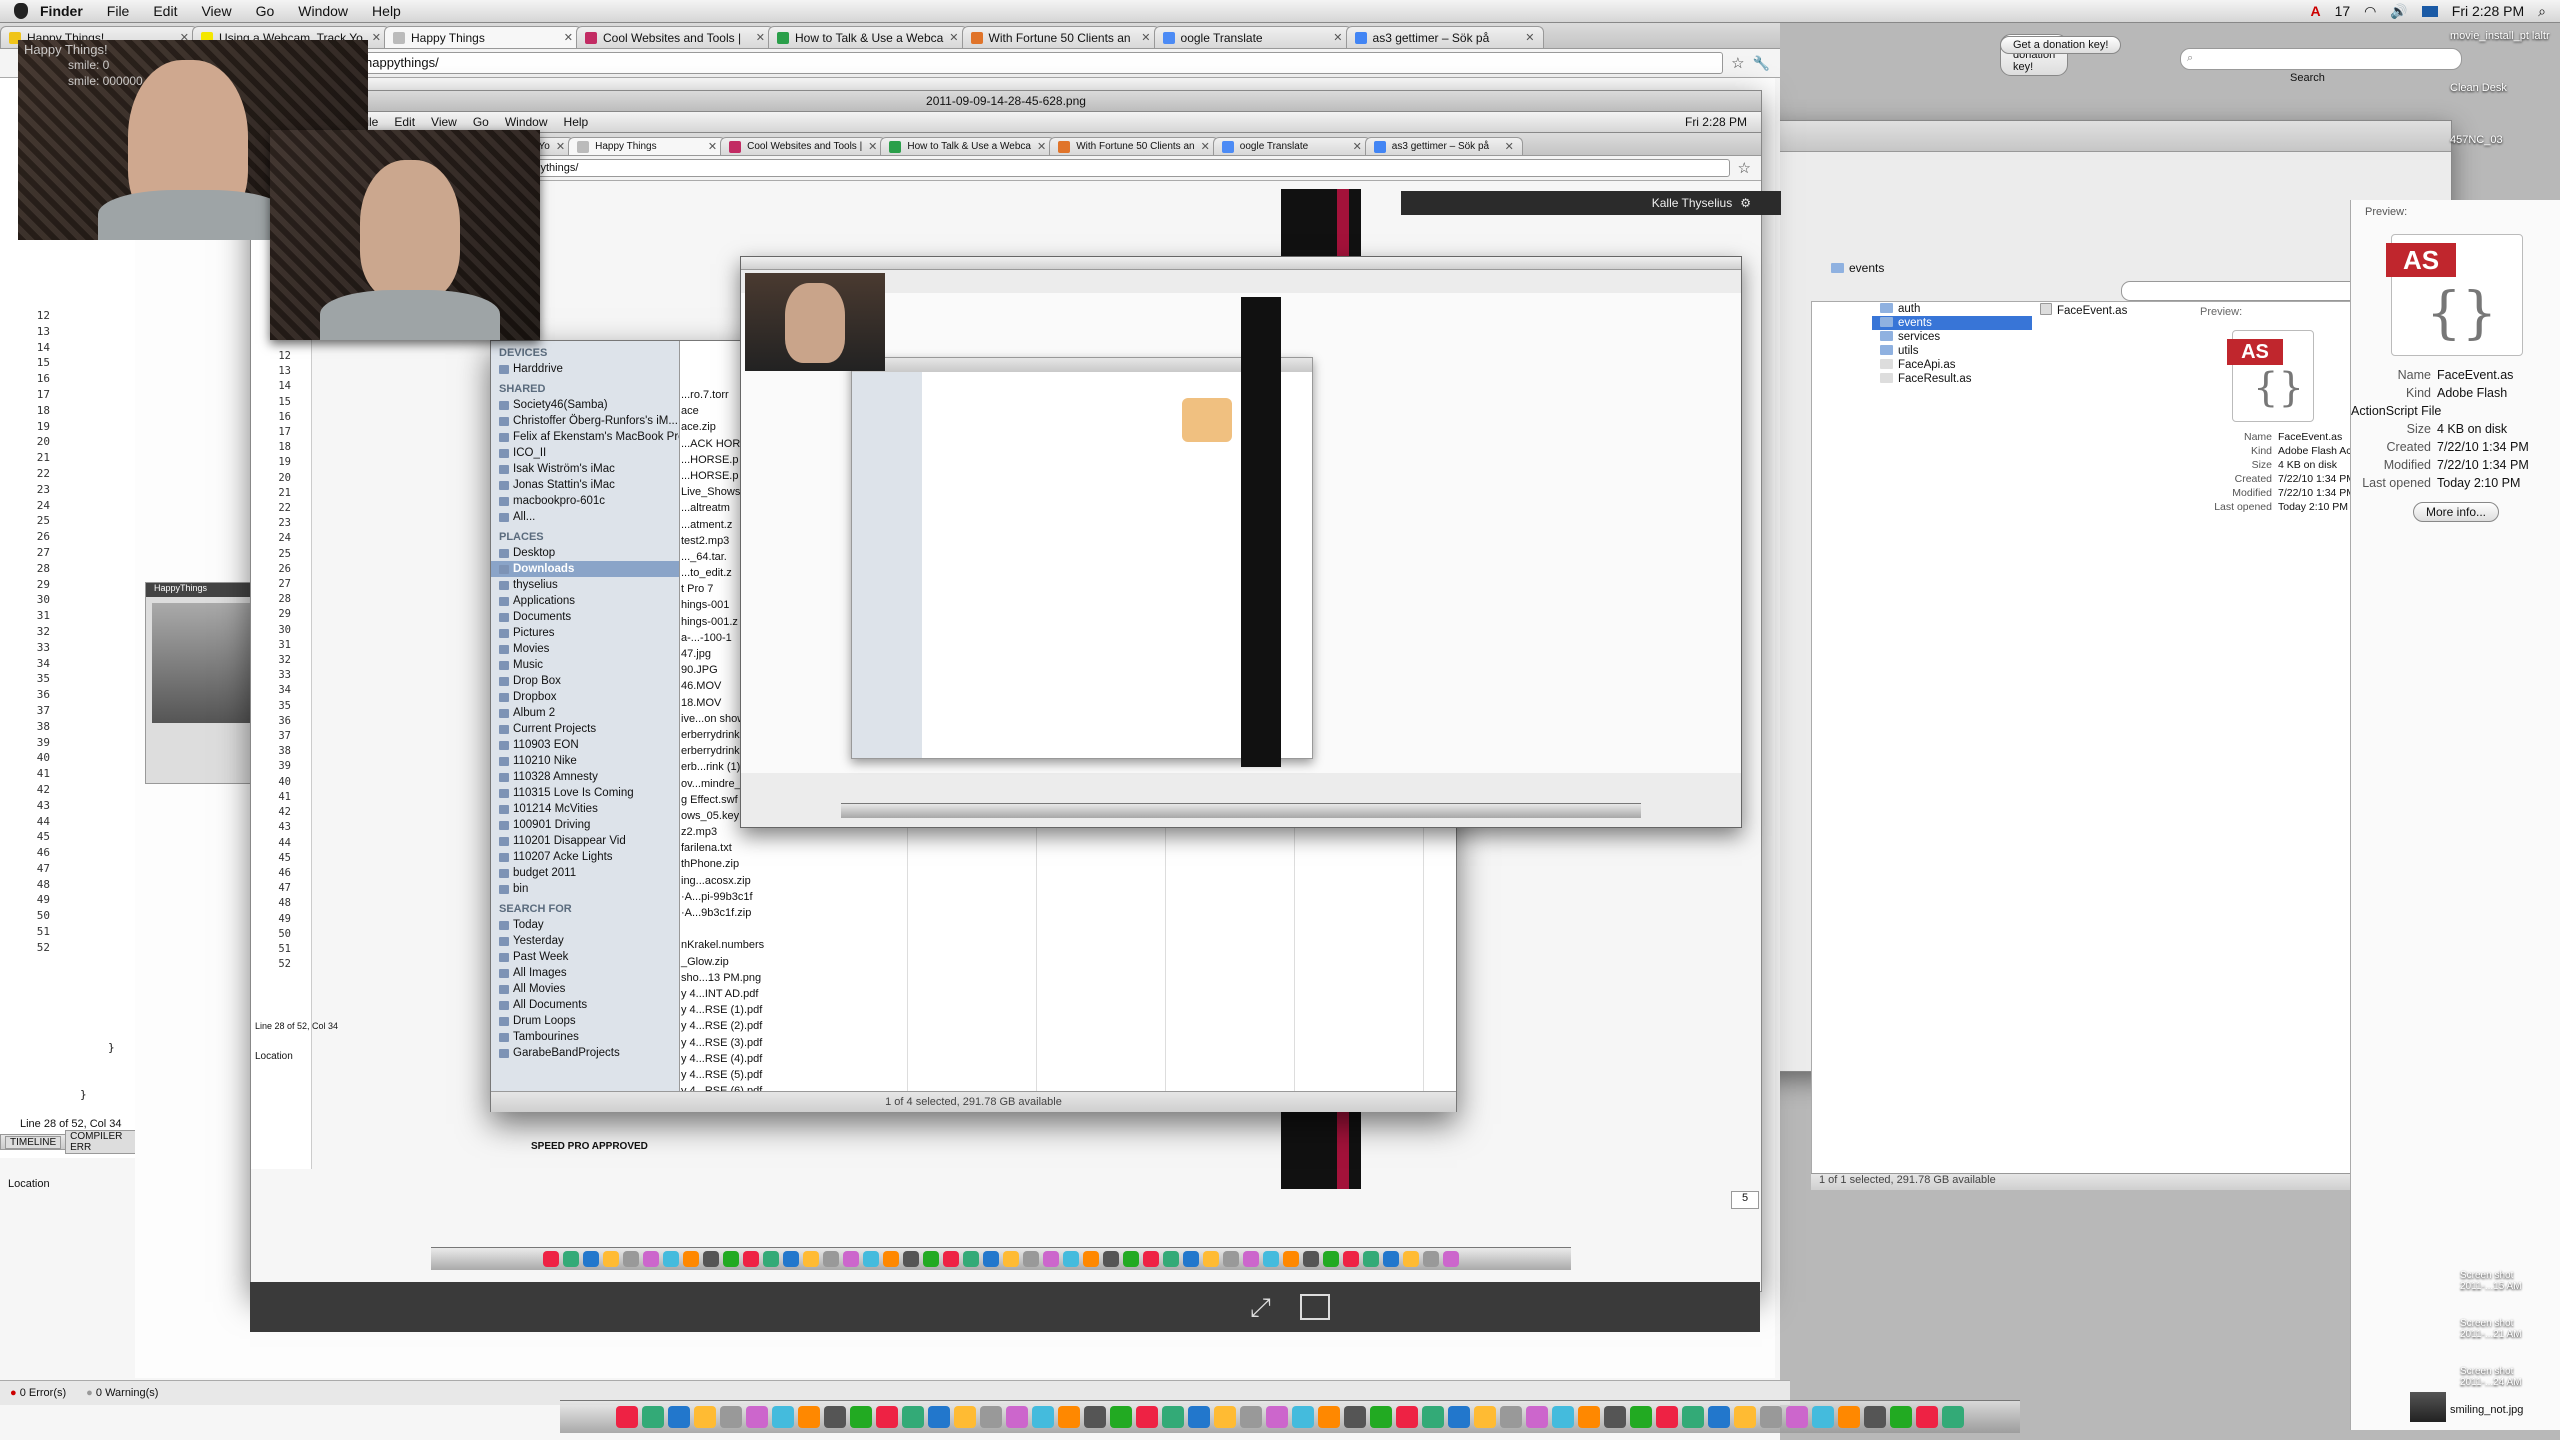 This screenshot has height=1440, width=2560. I want to click on sidebar-item-shared: Society46(Samba), so click(585, 405).